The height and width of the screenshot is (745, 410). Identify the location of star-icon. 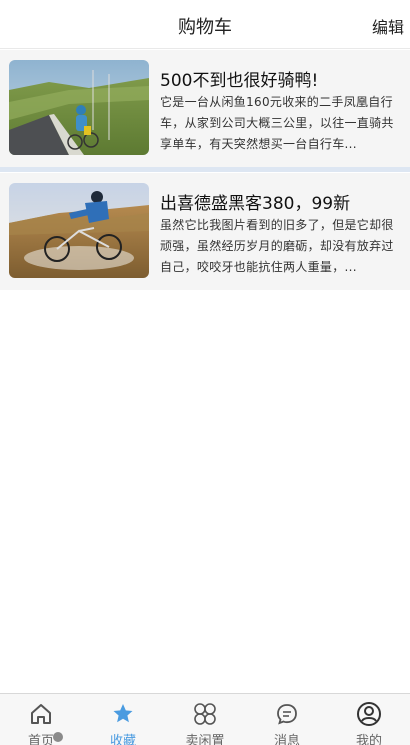
(123, 714).